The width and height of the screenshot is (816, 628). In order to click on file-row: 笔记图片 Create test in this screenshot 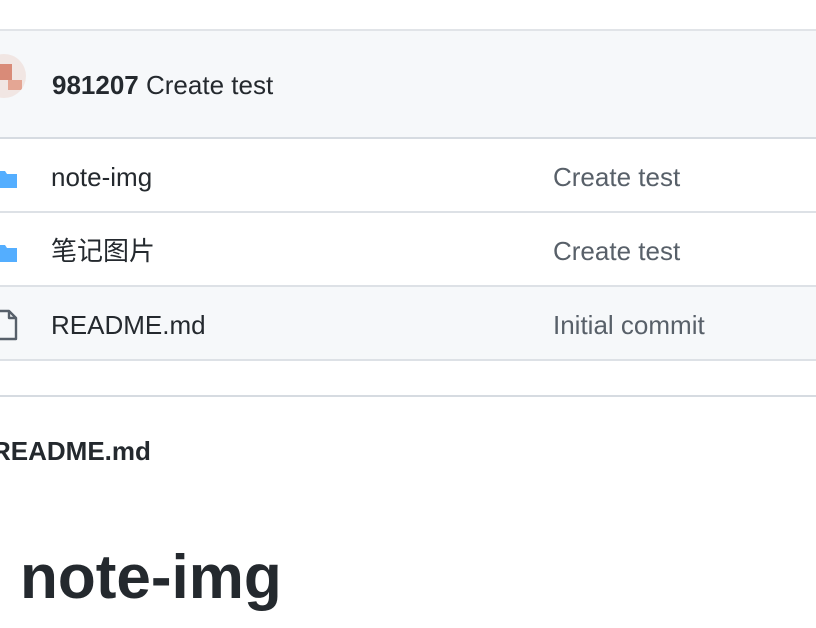, I will do `click(408, 250)`.